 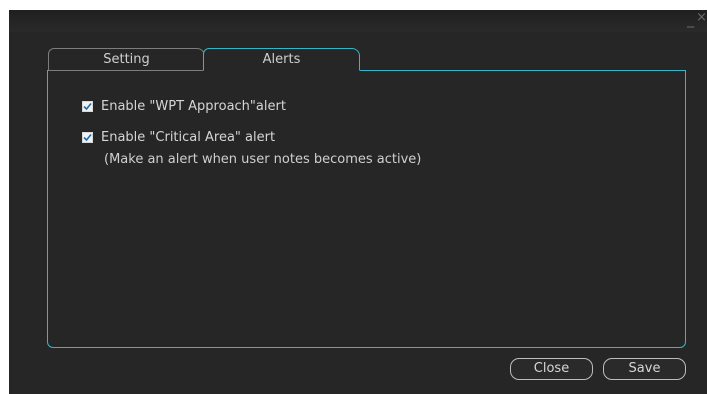 I want to click on tab-alerts: Alerts, so click(x=281, y=59).